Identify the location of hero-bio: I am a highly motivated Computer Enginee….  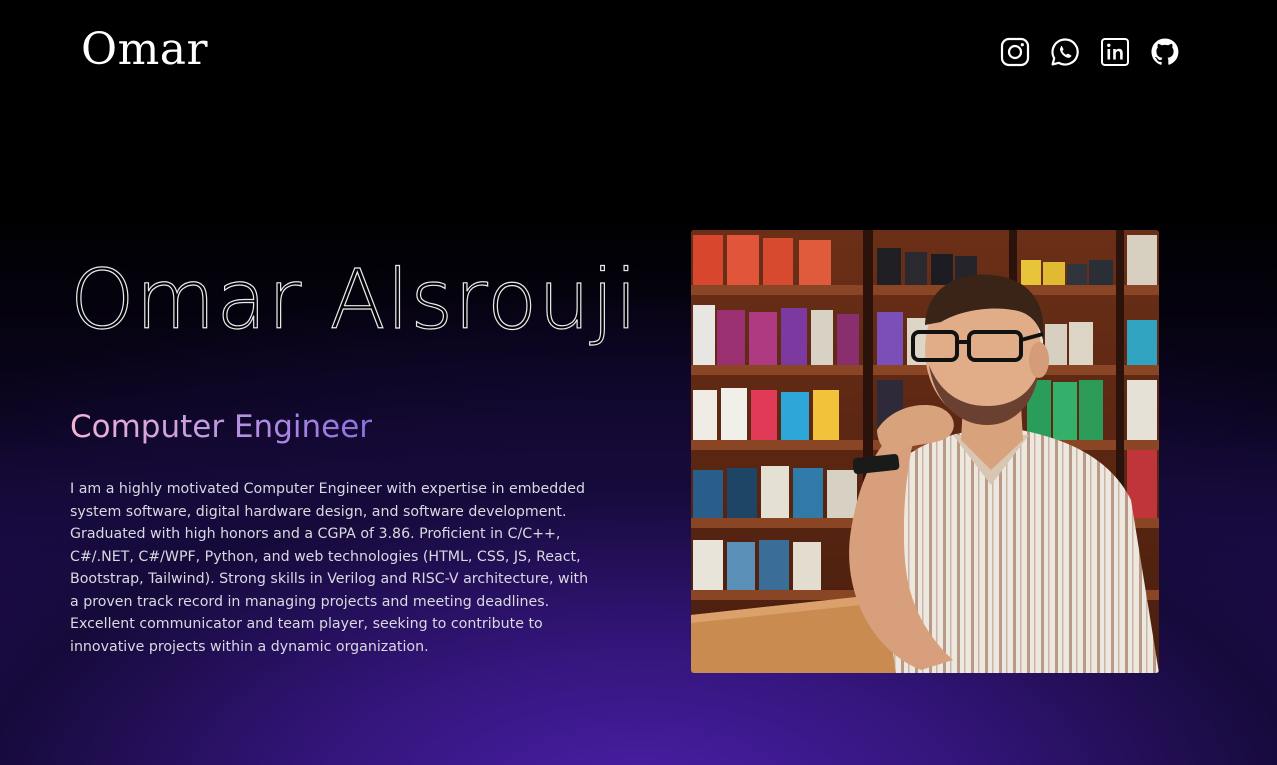
(329, 568).